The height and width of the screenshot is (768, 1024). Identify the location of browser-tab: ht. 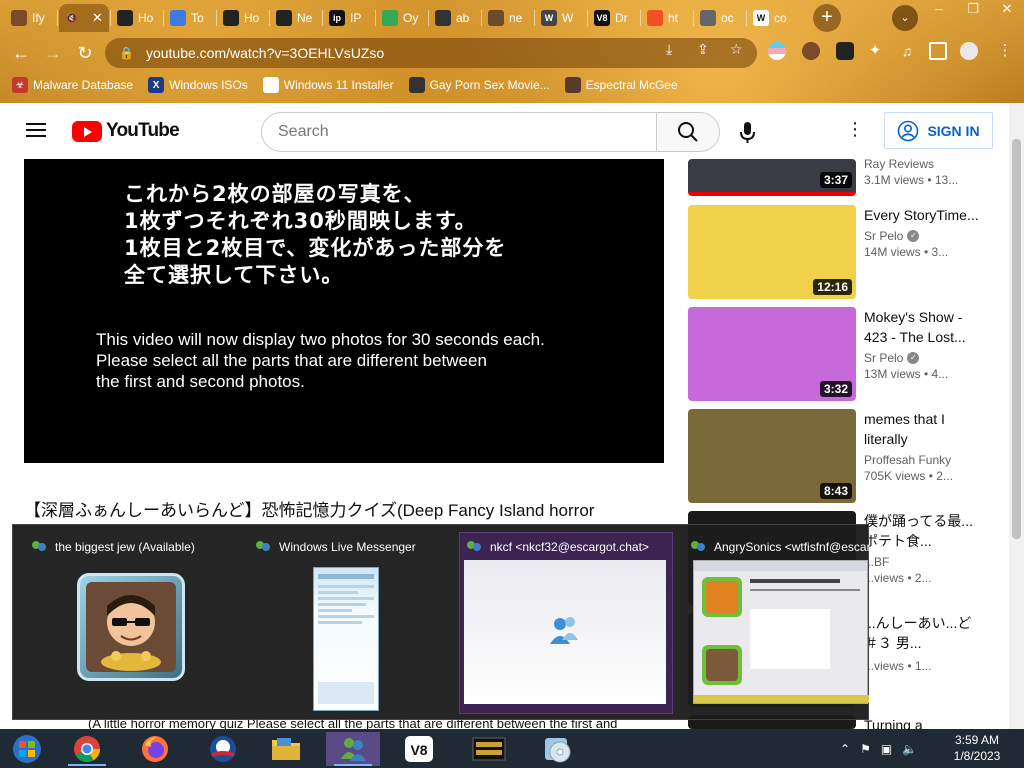
(667, 18).